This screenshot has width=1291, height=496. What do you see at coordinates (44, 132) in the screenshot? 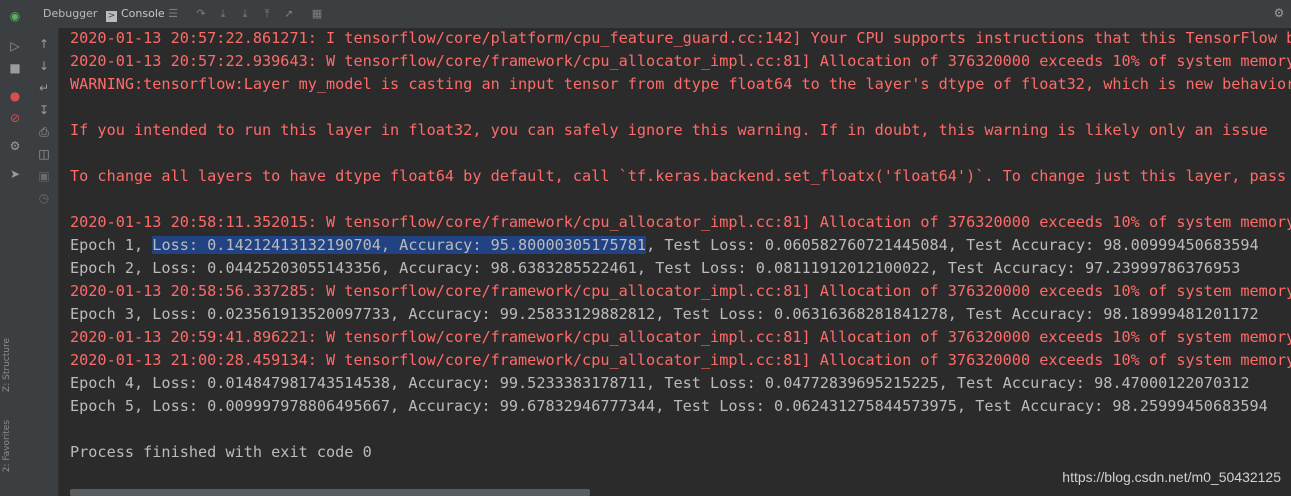
I see `print-icon: ⎙` at bounding box center [44, 132].